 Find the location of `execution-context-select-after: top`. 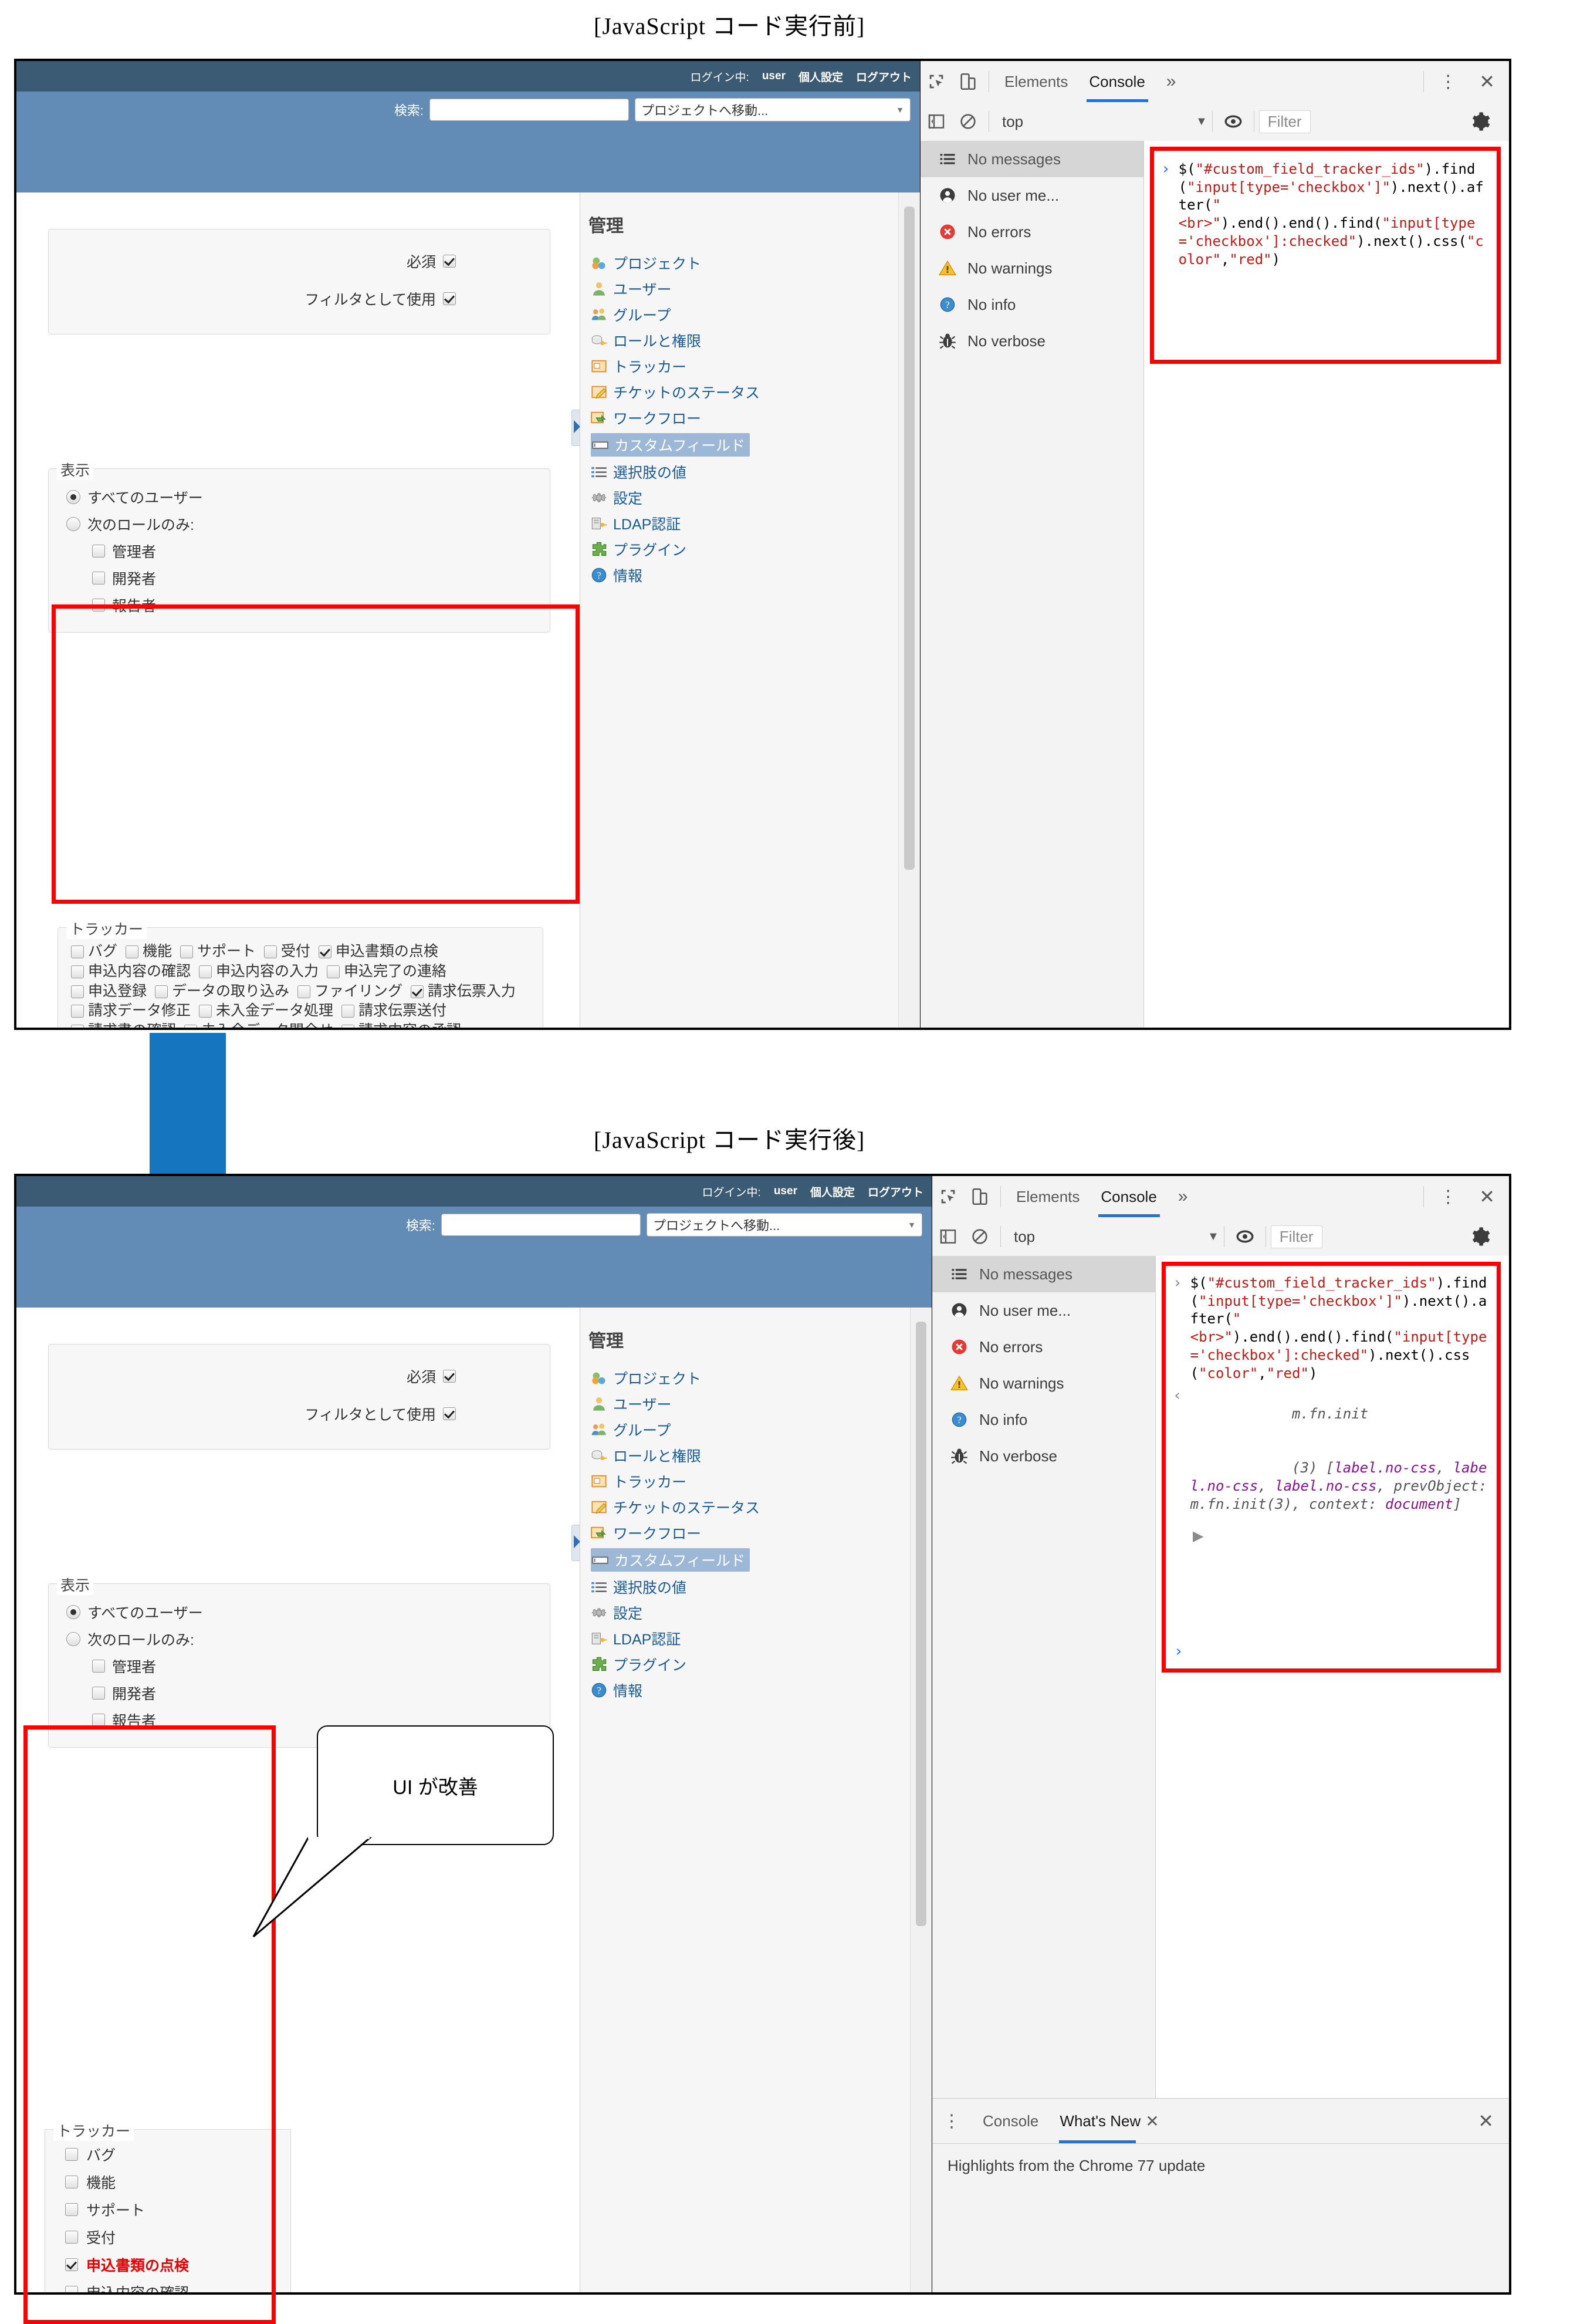

execution-context-select-after: top is located at coordinates (1106, 1237).